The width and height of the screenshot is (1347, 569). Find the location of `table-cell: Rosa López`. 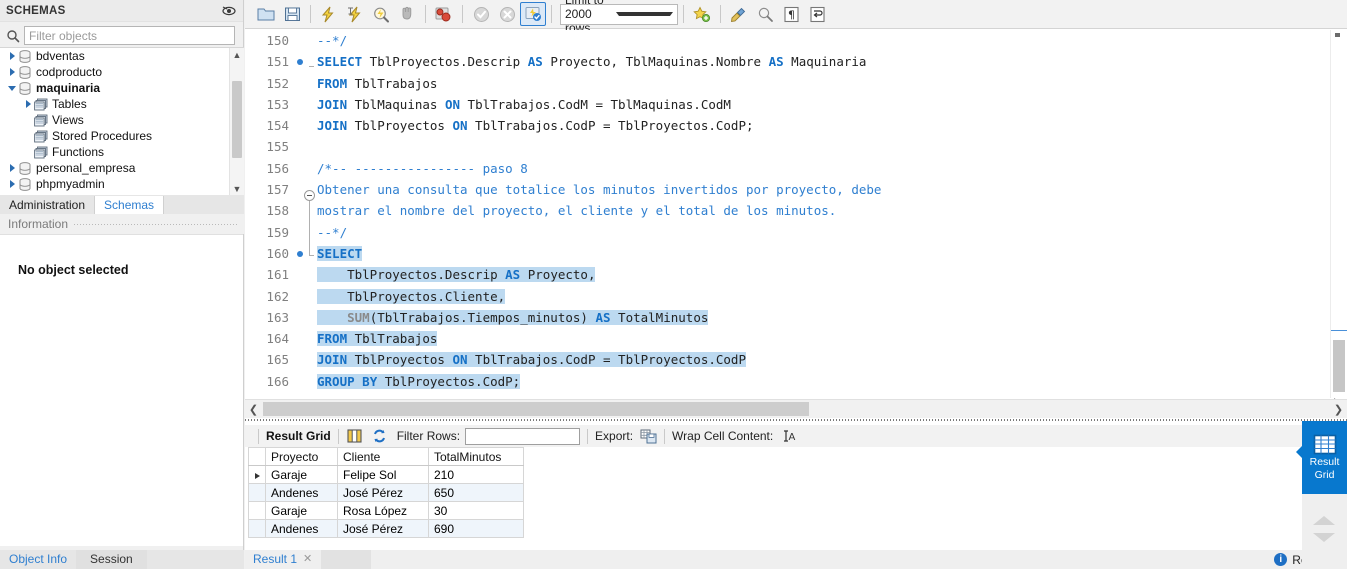

table-cell: Rosa López is located at coordinates (383, 510).